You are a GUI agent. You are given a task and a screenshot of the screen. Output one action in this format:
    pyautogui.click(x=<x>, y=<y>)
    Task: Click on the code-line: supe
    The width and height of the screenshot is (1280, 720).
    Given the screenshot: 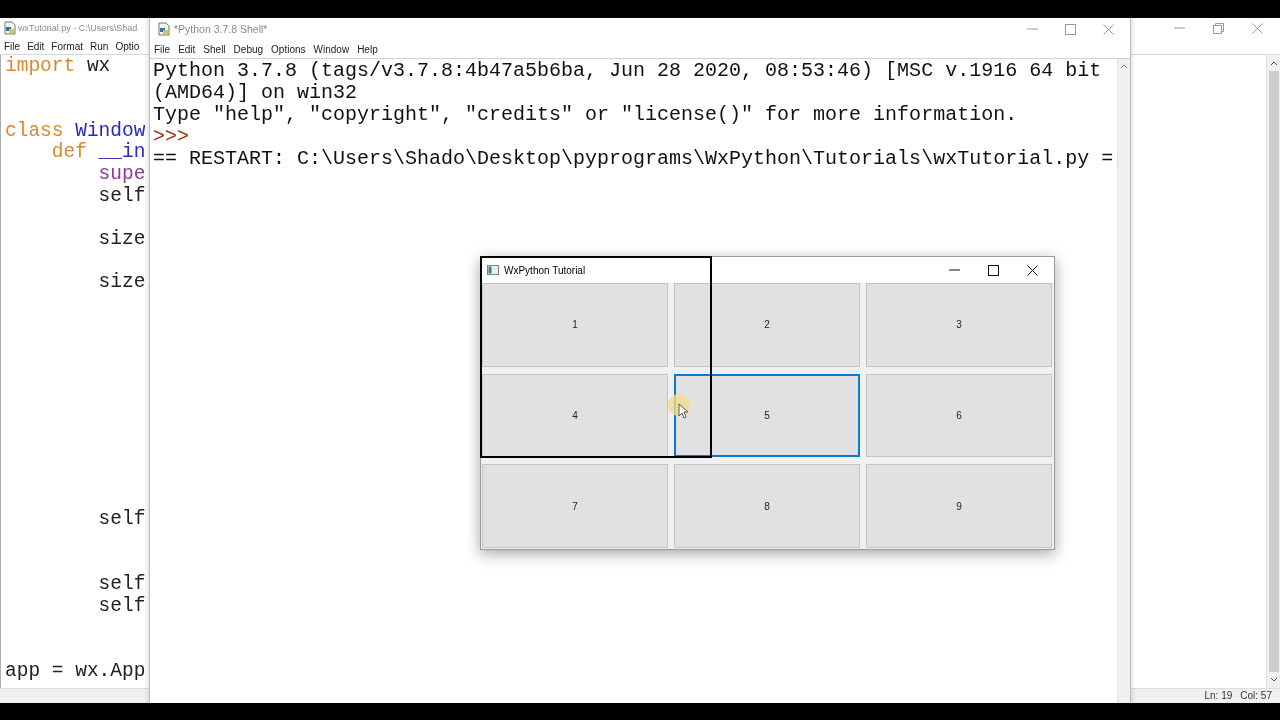 What is the action you would take?
    pyautogui.click(x=121, y=174)
    